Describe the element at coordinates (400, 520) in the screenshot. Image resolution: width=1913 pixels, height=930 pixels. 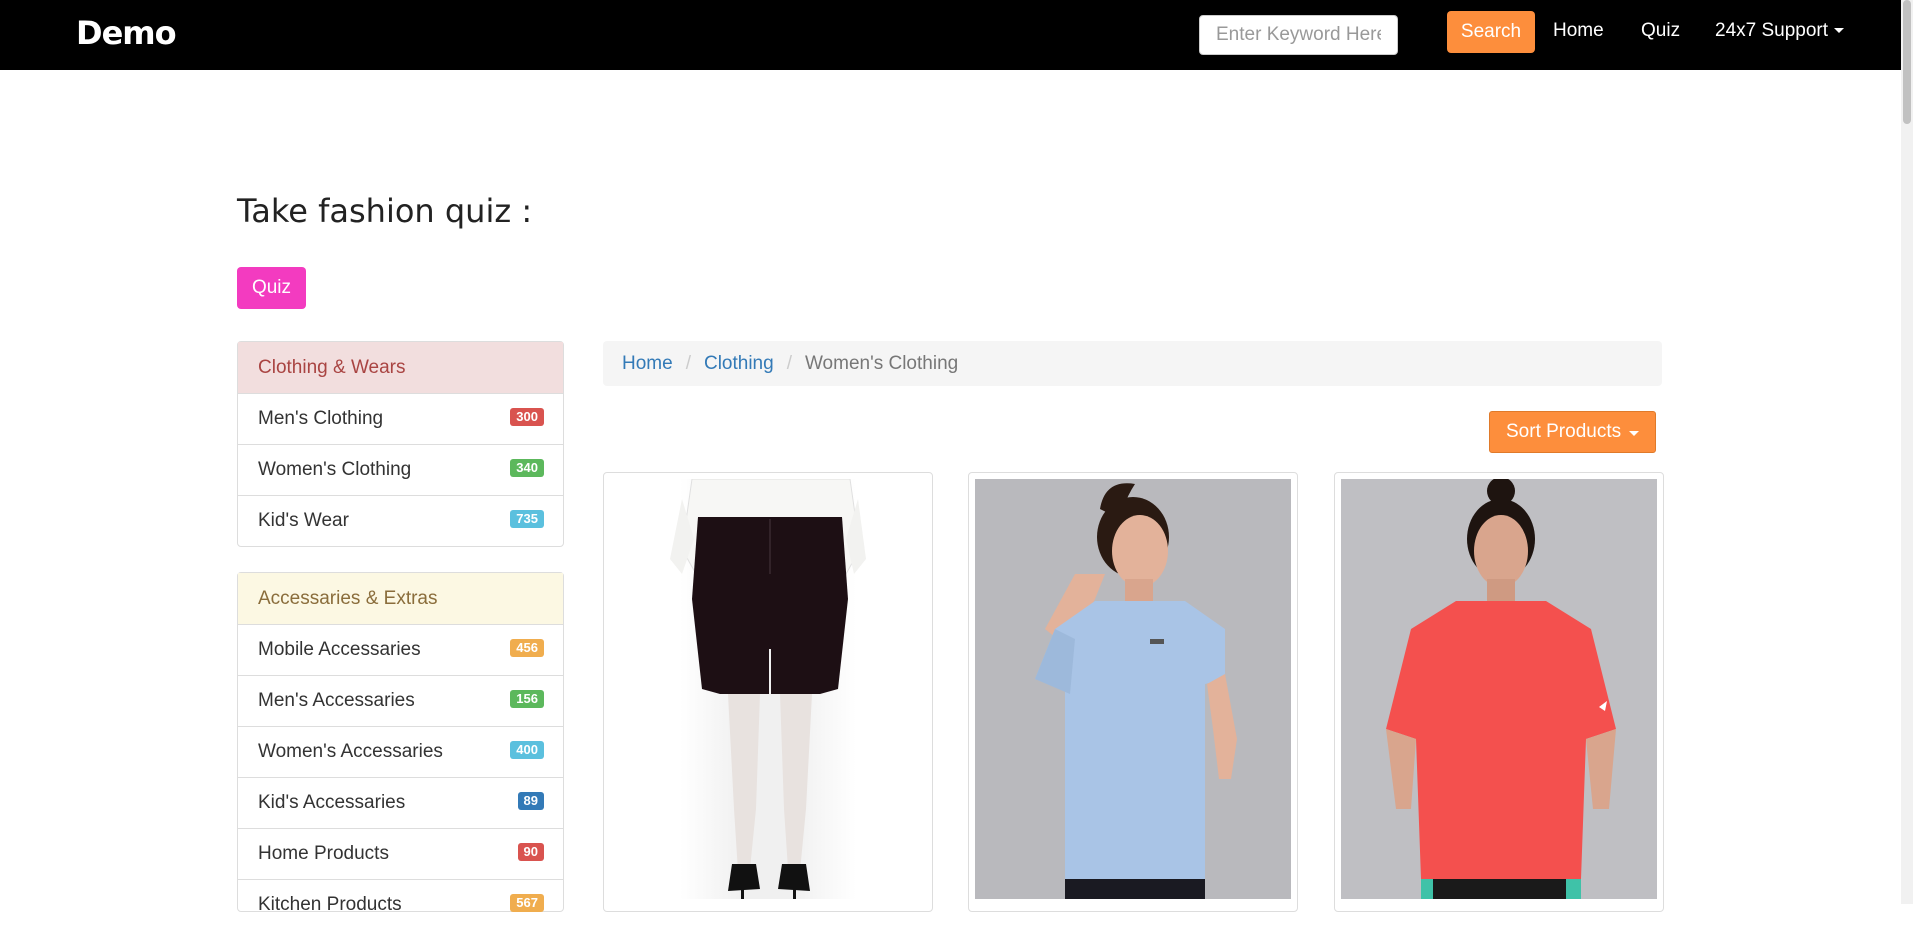
I see `sidebar-item-kids-wear: Kid's Wear 735` at that location.